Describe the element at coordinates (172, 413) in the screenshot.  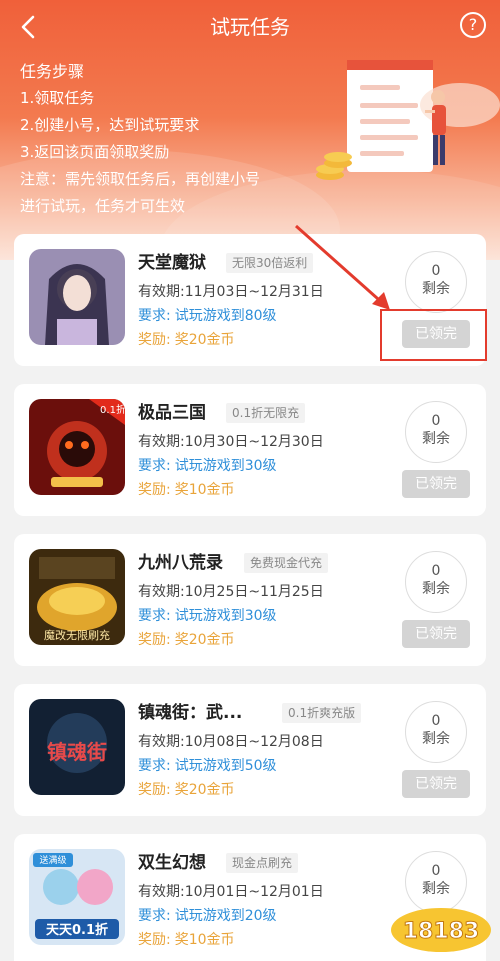
I see `game-name: 极品三国` at that location.